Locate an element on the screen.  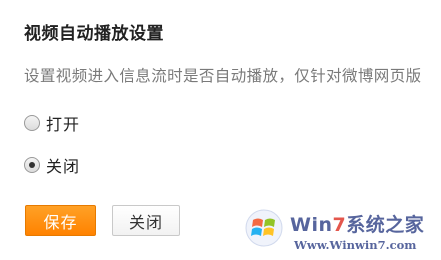
radio-button-on is located at coordinates (32, 123).